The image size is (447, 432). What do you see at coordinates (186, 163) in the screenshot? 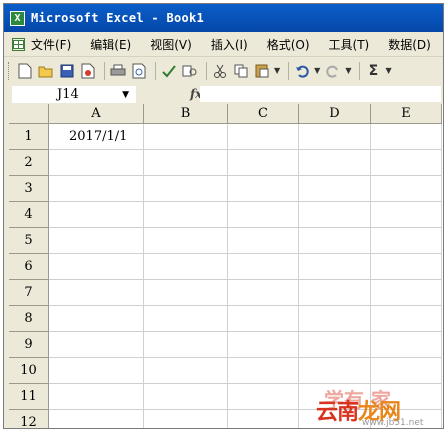
I see `cell-b2` at bounding box center [186, 163].